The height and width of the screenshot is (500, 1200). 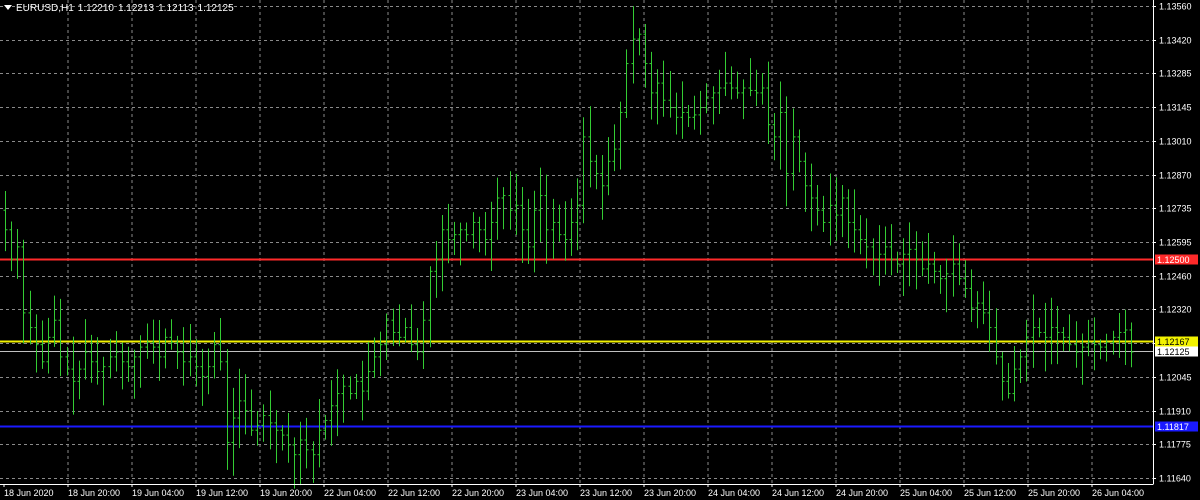 I want to click on x-tick-label: 22 Jun 20:00, so click(x=478, y=493).